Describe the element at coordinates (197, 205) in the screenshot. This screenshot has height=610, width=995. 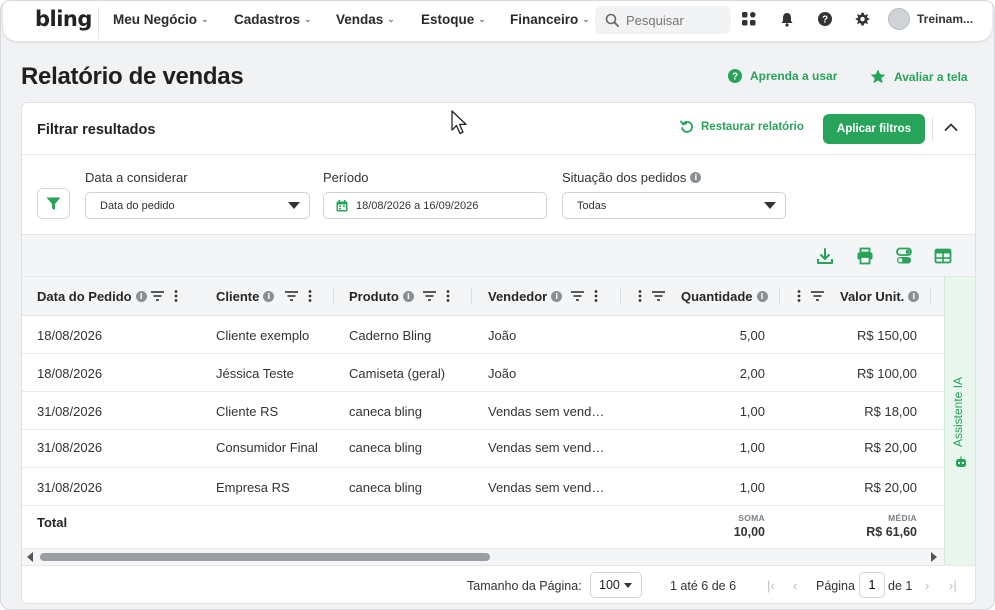
I see `date-filter-select: Data do pedido` at that location.